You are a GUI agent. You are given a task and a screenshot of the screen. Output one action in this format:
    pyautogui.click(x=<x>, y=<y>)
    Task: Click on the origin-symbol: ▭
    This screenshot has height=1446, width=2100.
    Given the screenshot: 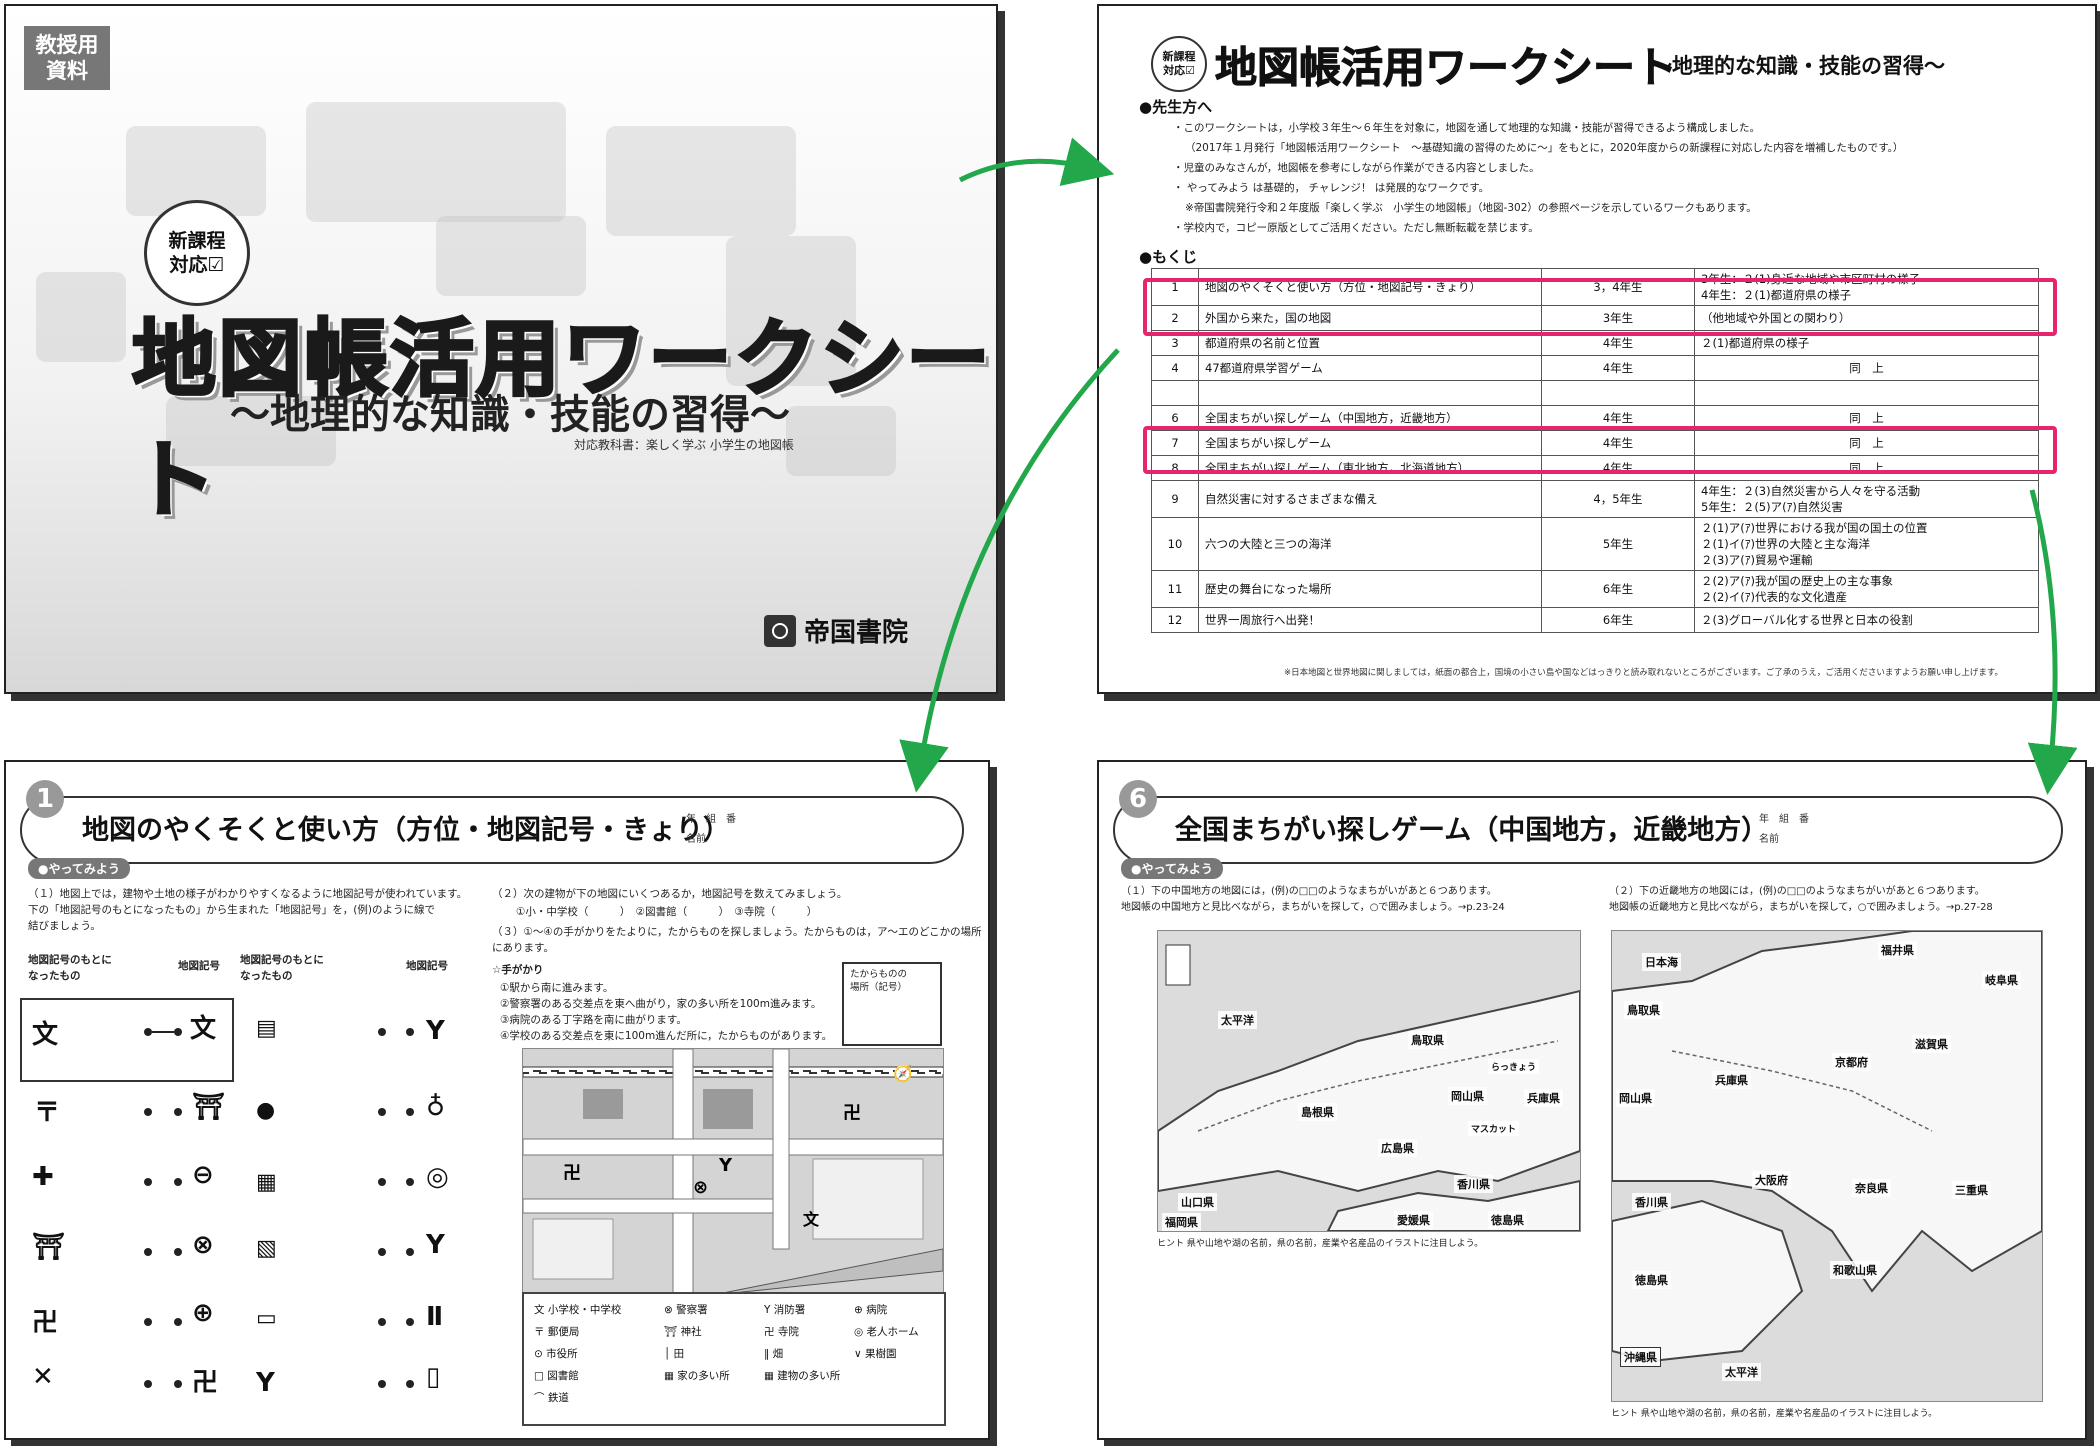 What is the action you would take?
    pyautogui.click(x=266, y=1318)
    